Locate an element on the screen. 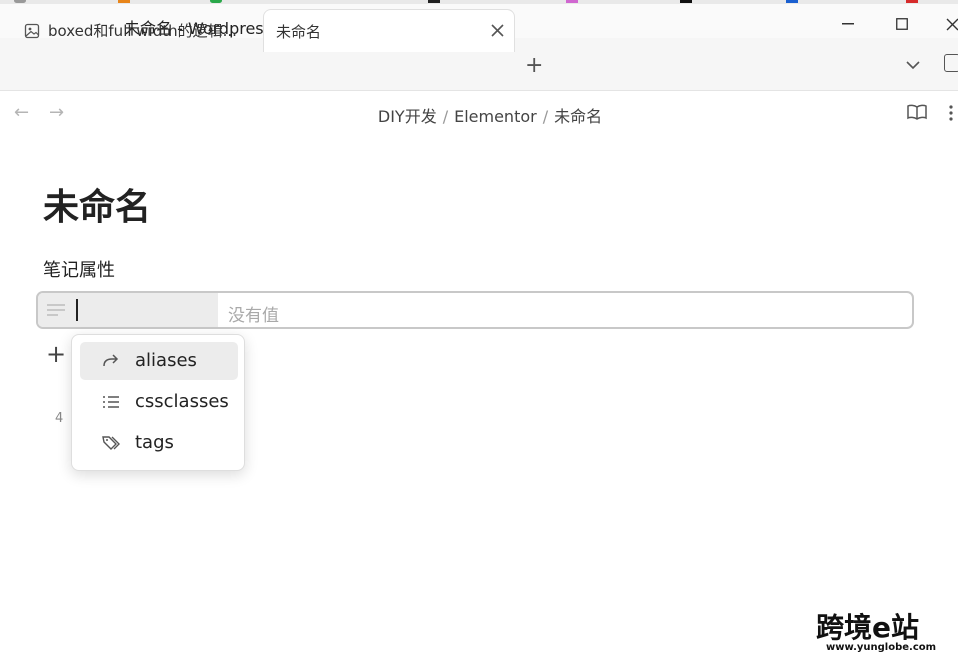  property-row: 没有值 is located at coordinates (475, 310).